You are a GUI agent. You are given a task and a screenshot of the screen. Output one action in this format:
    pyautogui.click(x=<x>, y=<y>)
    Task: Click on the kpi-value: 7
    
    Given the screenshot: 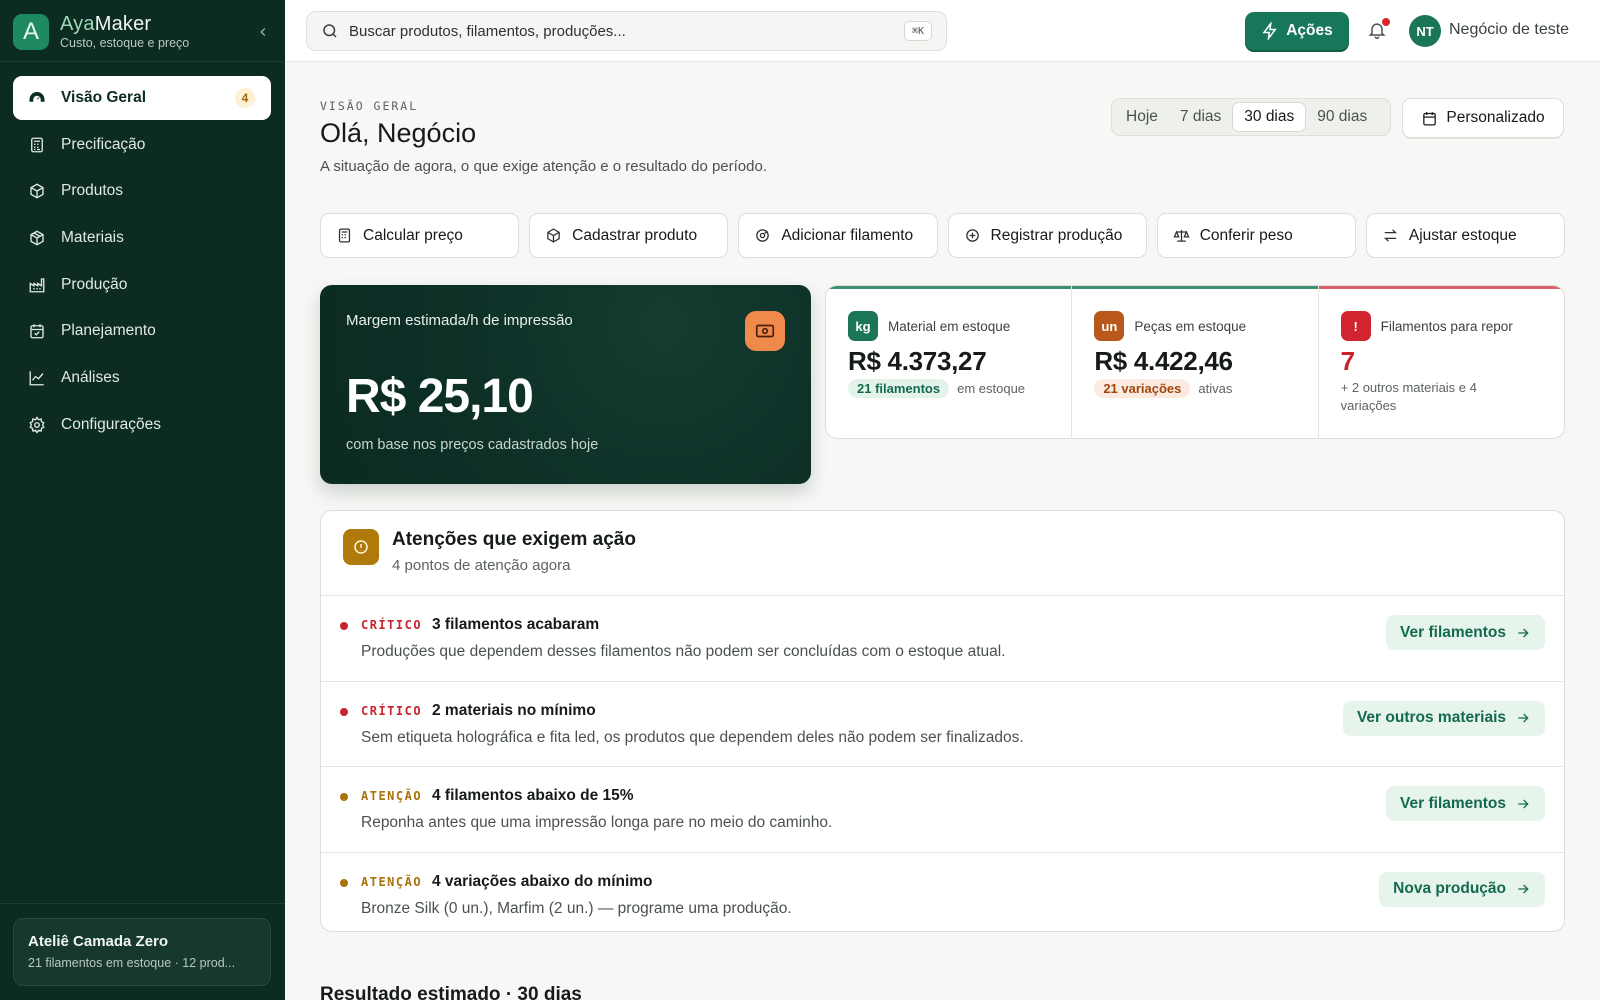 What is the action you would take?
    pyautogui.click(x=1347, y=361)
    